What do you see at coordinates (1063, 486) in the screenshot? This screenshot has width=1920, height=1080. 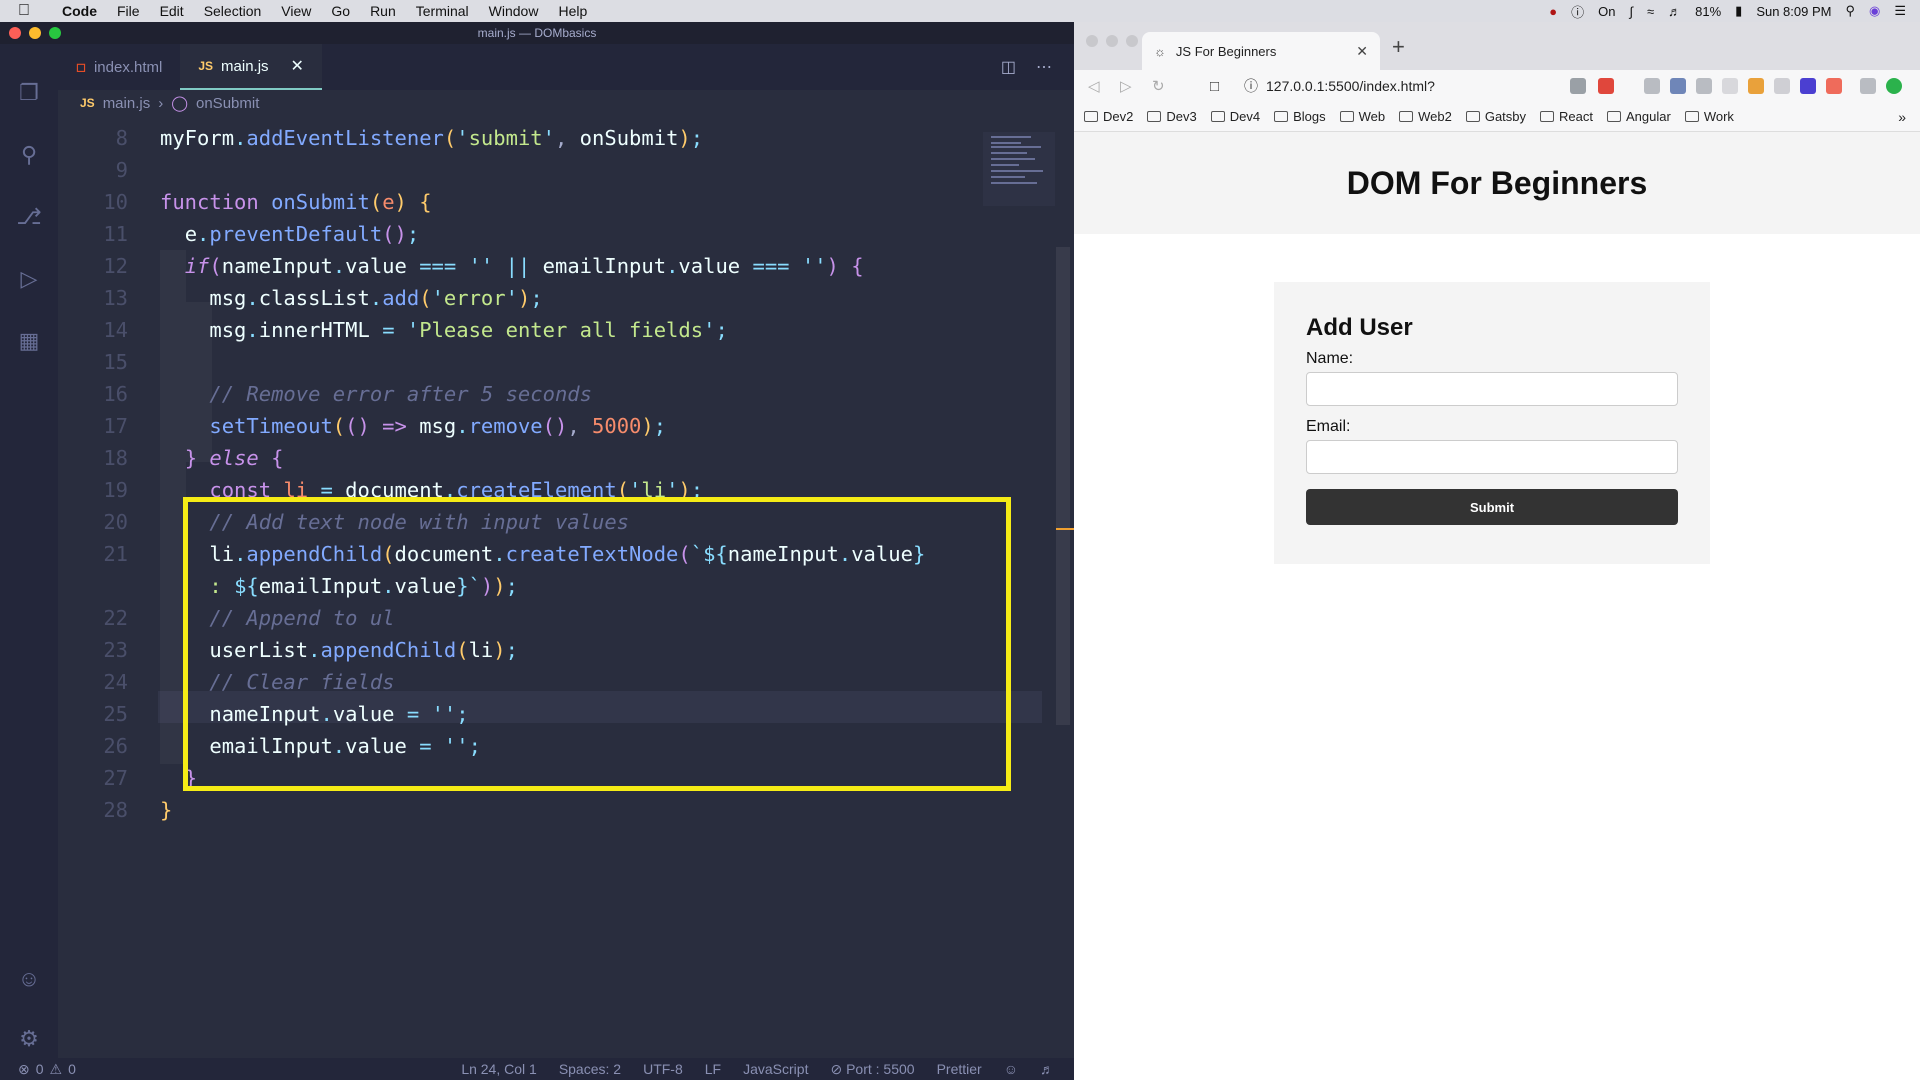 I see `editor-scrollbar` at bounding box center [1063, 486].